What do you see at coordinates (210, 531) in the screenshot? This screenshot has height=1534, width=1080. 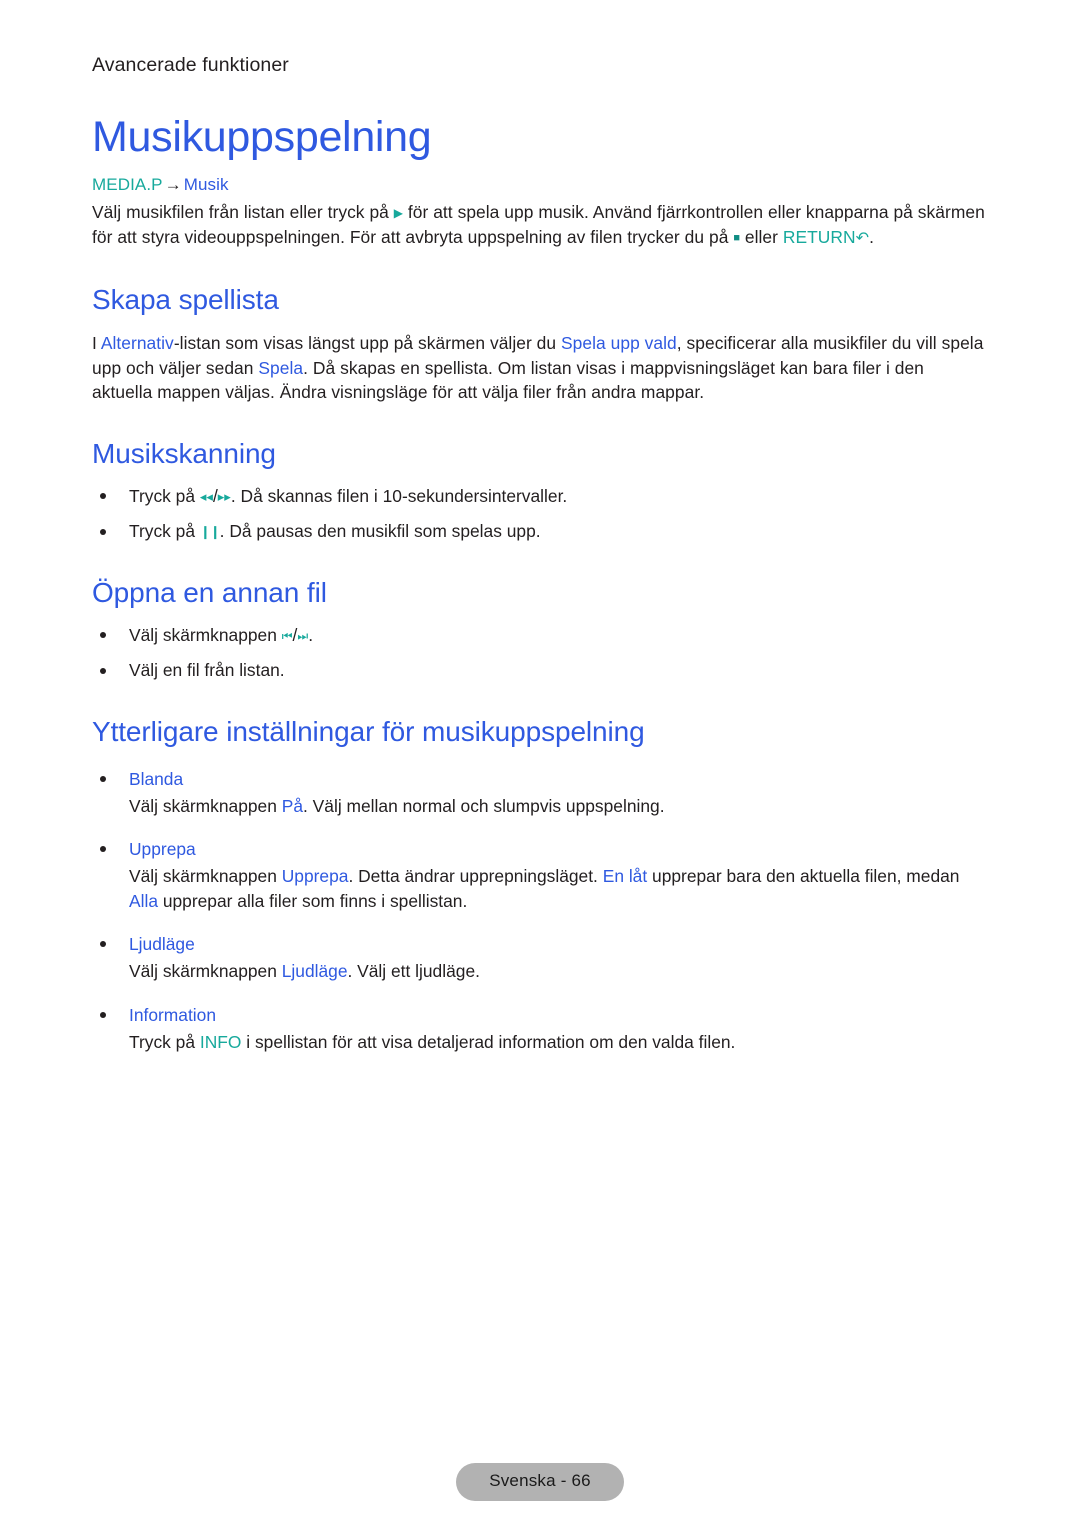 I see `pause-icon: ❙❙` at bounding box center [210, 531].